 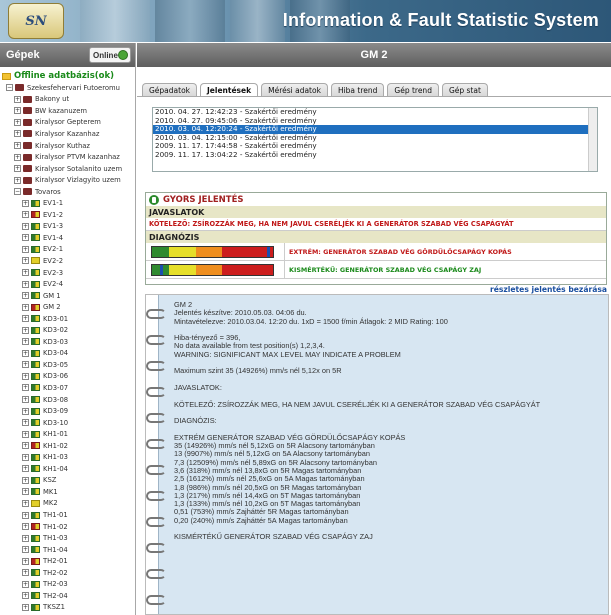 I want to click on tab-item: Gép trend, so click(x=413, y=90).